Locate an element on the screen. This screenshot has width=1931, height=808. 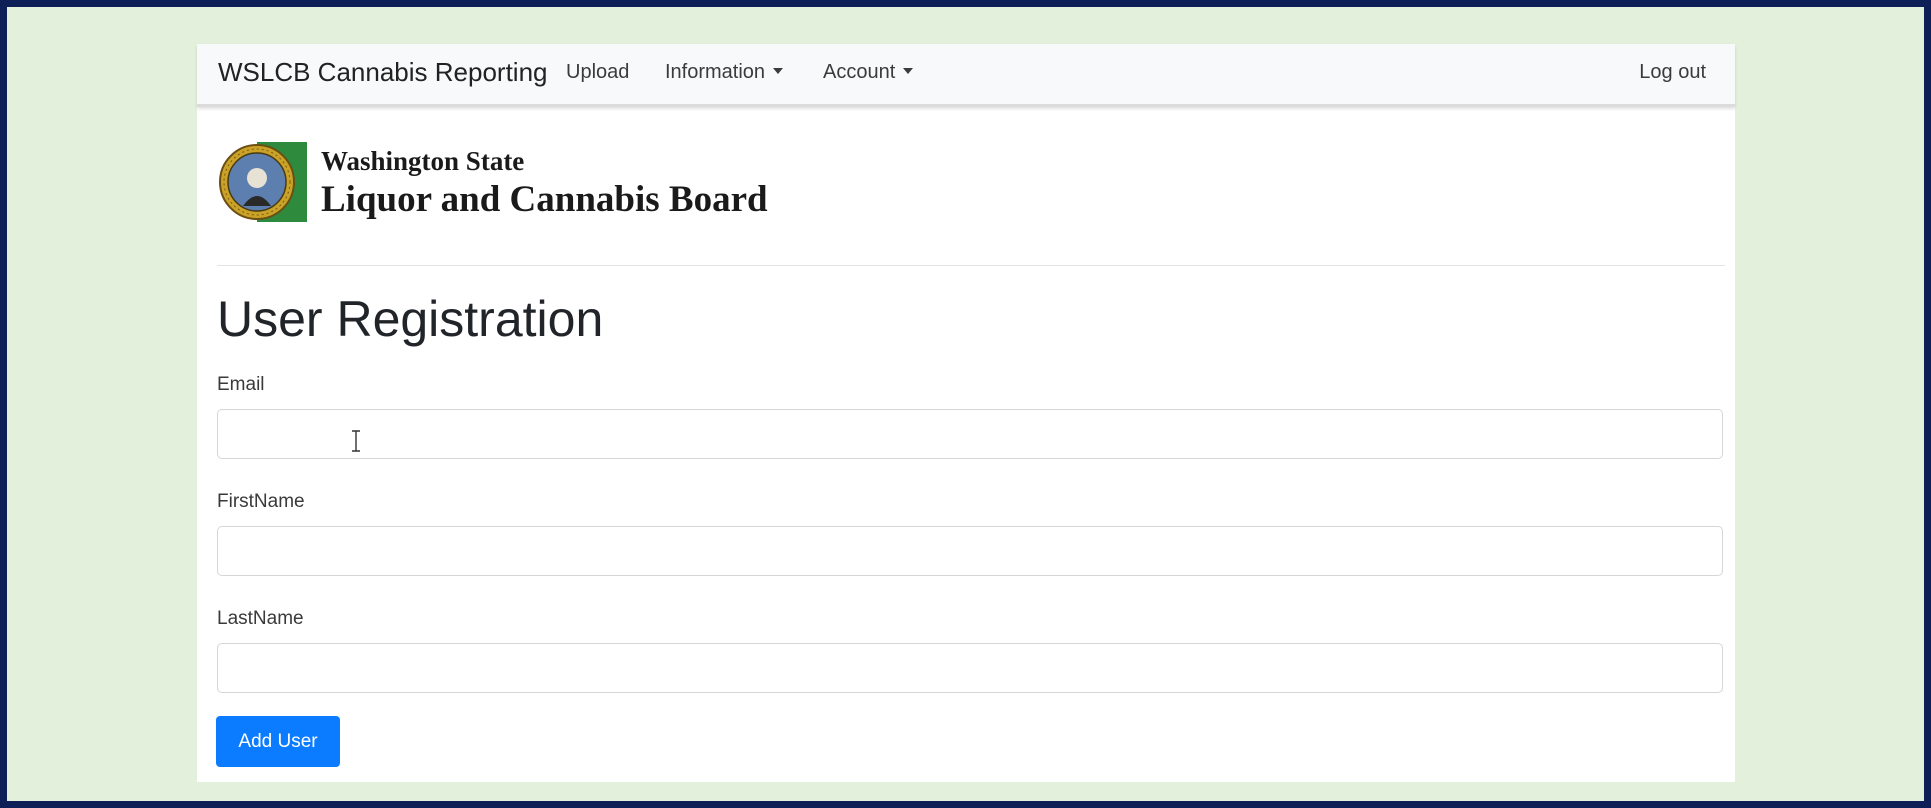
text-cursor-icon is located at coordinates (356, 441).